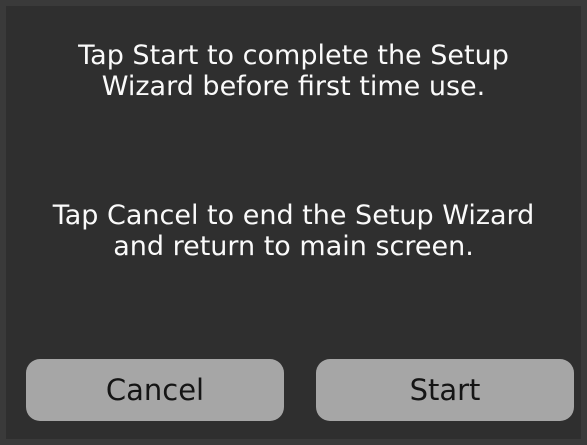  What do you see at coordinates (293, 215) in the screenshot?
I see `cancel-instruction-line-1: Tap Cancel to end the Setup Wizard` at bounding box center [293, 215].